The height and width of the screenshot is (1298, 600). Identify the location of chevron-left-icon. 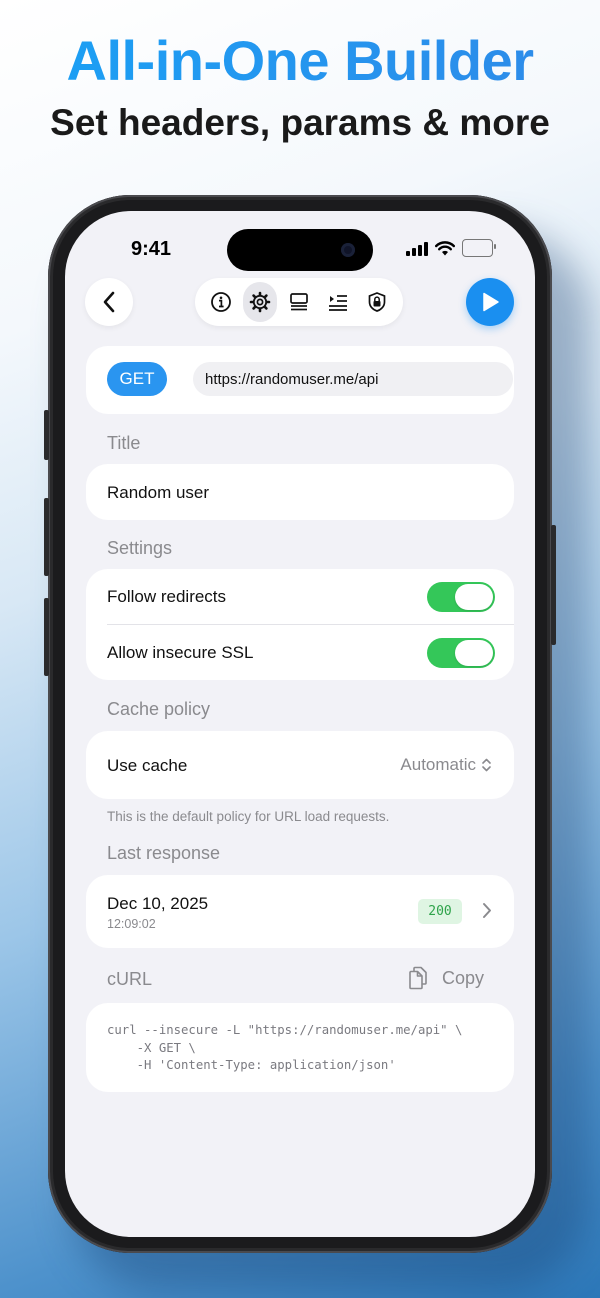
(109, 302).